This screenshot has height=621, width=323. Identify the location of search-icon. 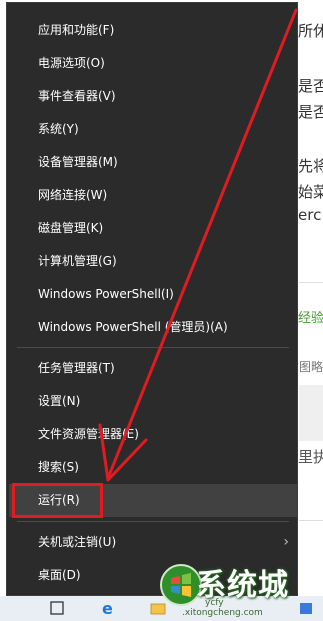
(57, 608).